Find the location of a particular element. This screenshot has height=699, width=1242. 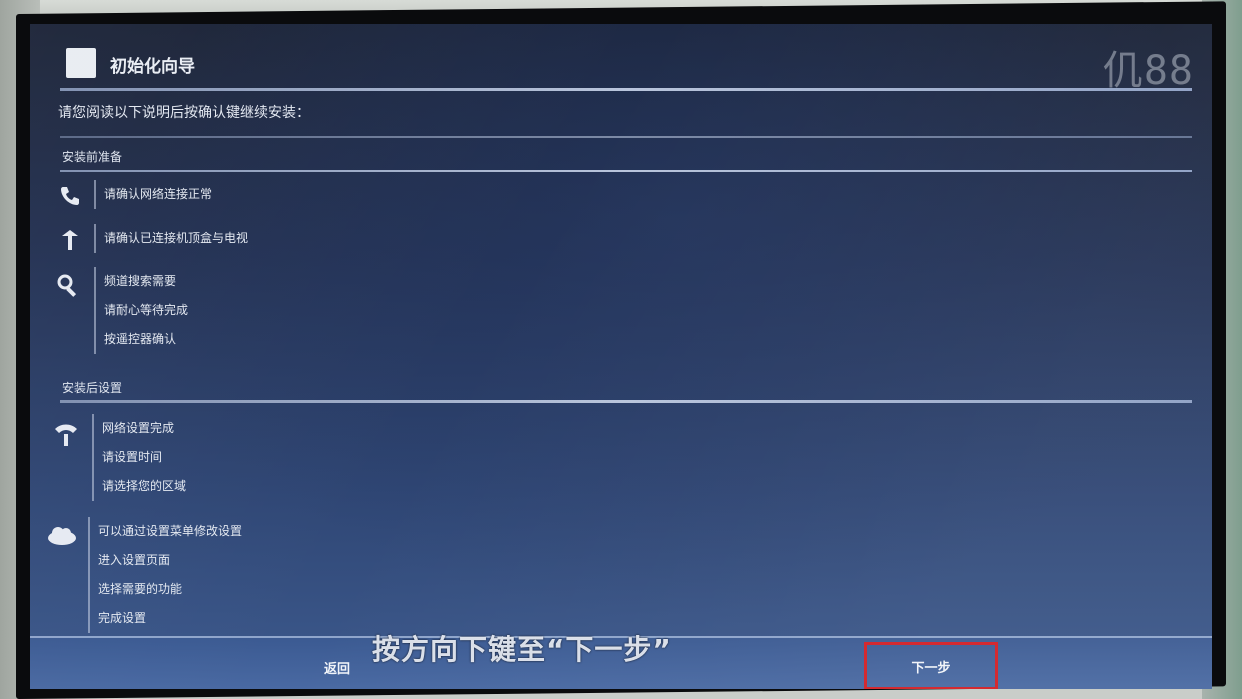

list-item-channel-search: 频道搜索需要 请耐心等待完成 按遥控器确认 is located at coordinates (141, 310).